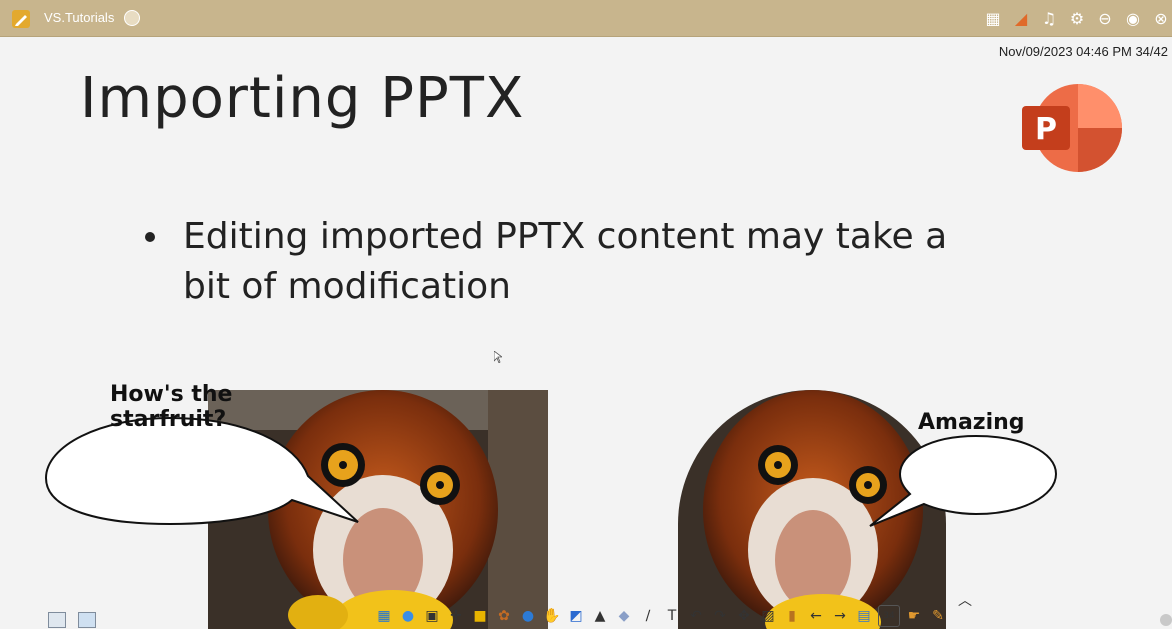  I want to click on app-name: VS.Tutorials, so click(79, 17).